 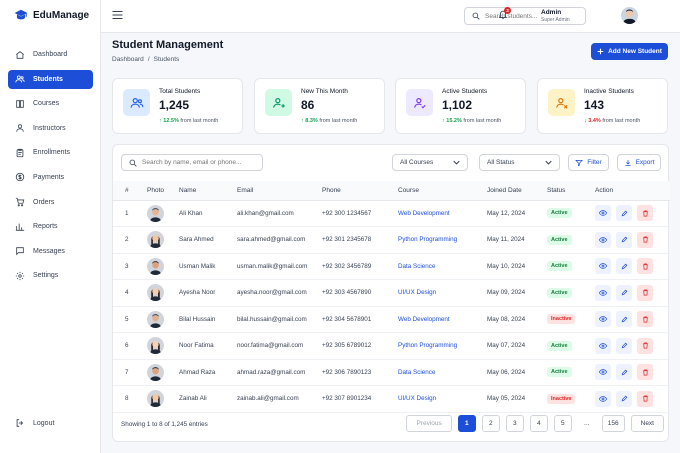 I want to click on stat-value: 86, so click(x=308, y=105).